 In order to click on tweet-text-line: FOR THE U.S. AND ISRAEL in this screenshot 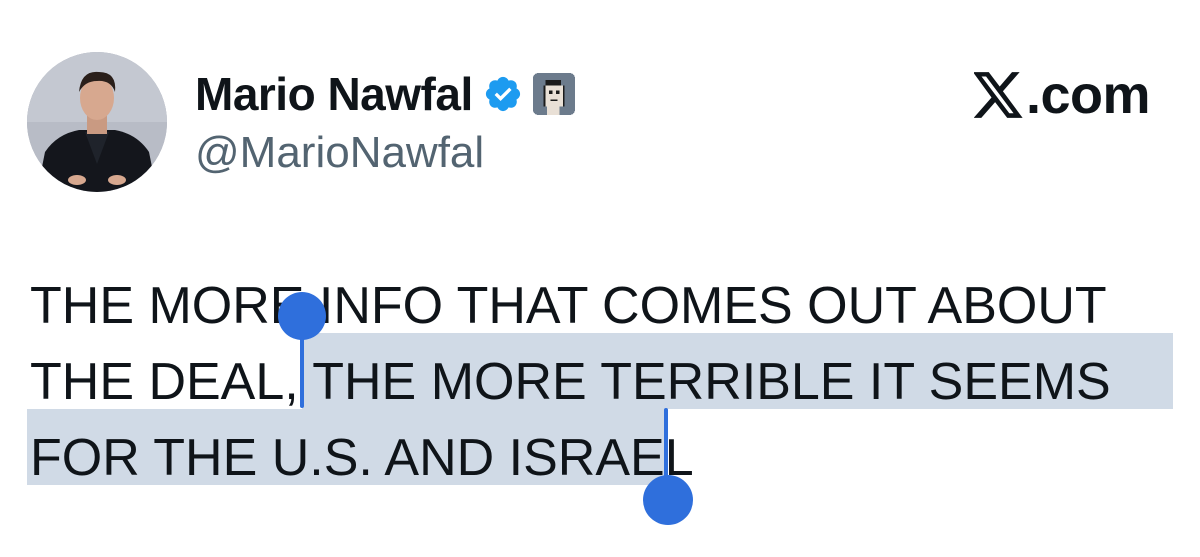, I will do `click(362, 458)`.